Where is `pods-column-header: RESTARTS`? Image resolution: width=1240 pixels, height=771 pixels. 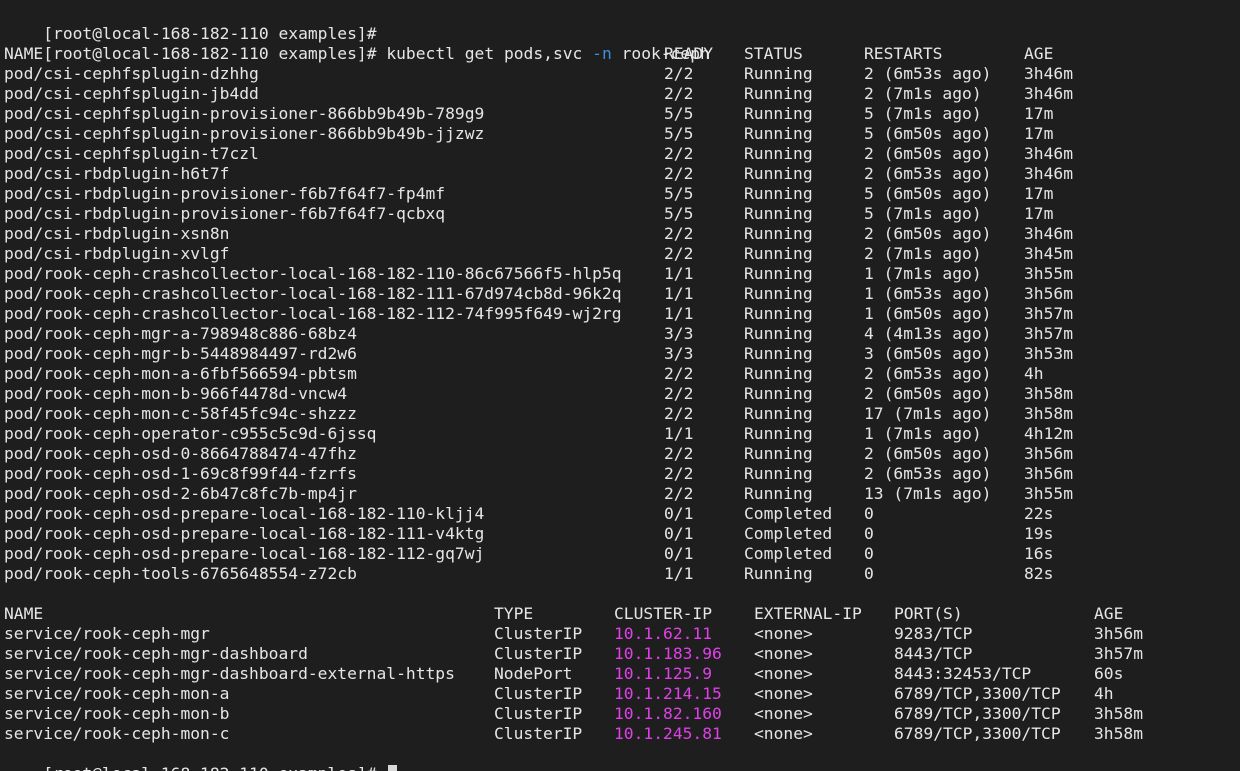 pods-column-header: RESTARTS is located at coordinates (903, 53).